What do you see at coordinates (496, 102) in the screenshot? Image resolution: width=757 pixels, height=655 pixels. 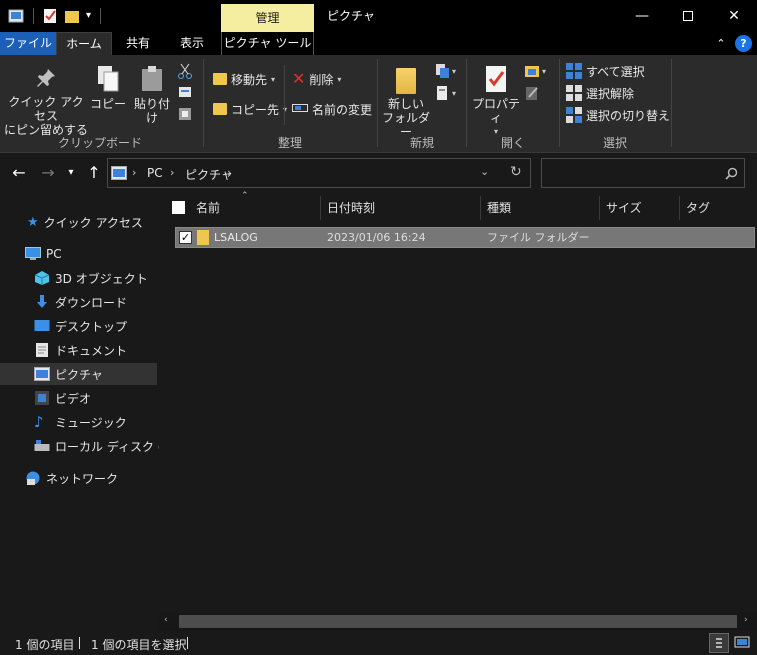 I see `properties-button: プロパティ ▾` at bounding box center [496, 102].